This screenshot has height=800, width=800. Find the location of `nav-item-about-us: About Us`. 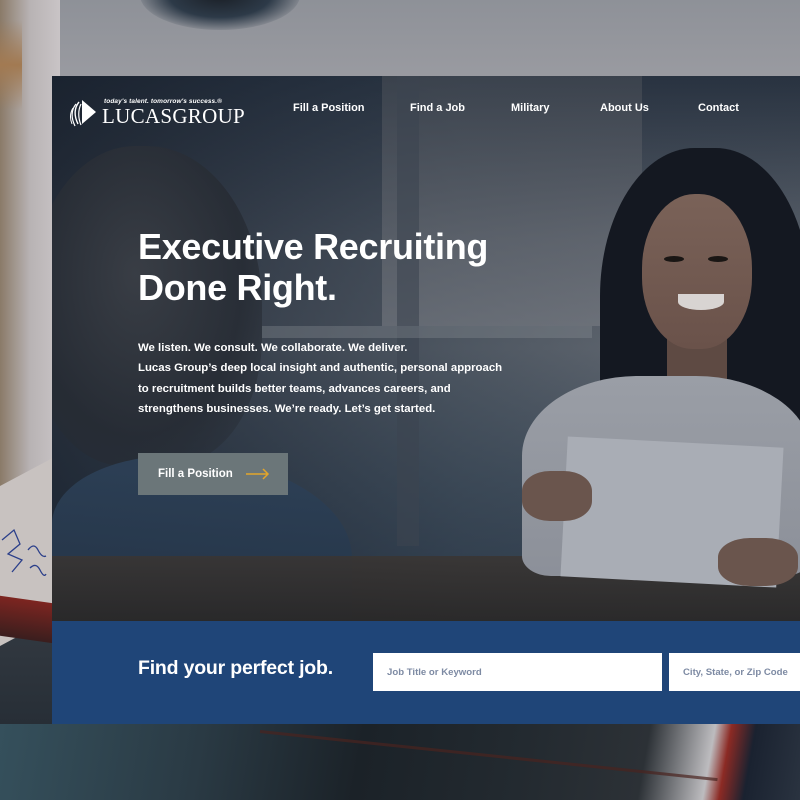

nav-item-about-us: About Us is located at coordinates (624, 108).